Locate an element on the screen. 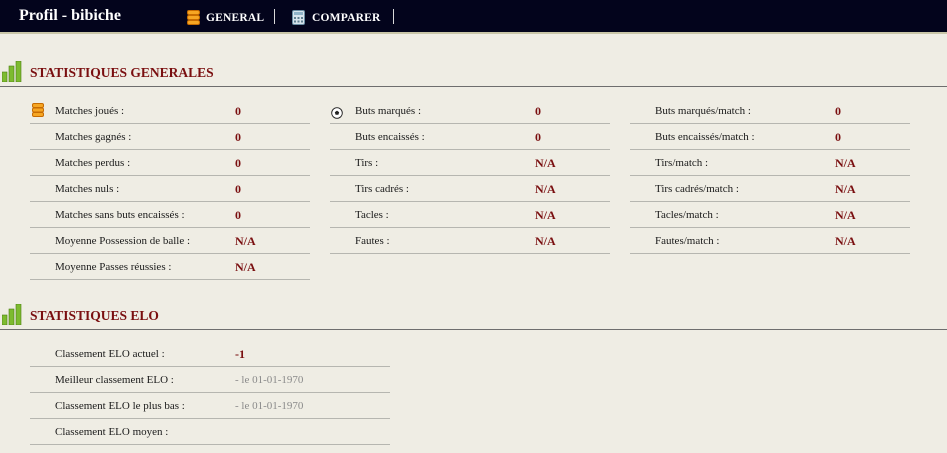  stat-label: Buts encaissés/match : is located at coordinates (705, 137).